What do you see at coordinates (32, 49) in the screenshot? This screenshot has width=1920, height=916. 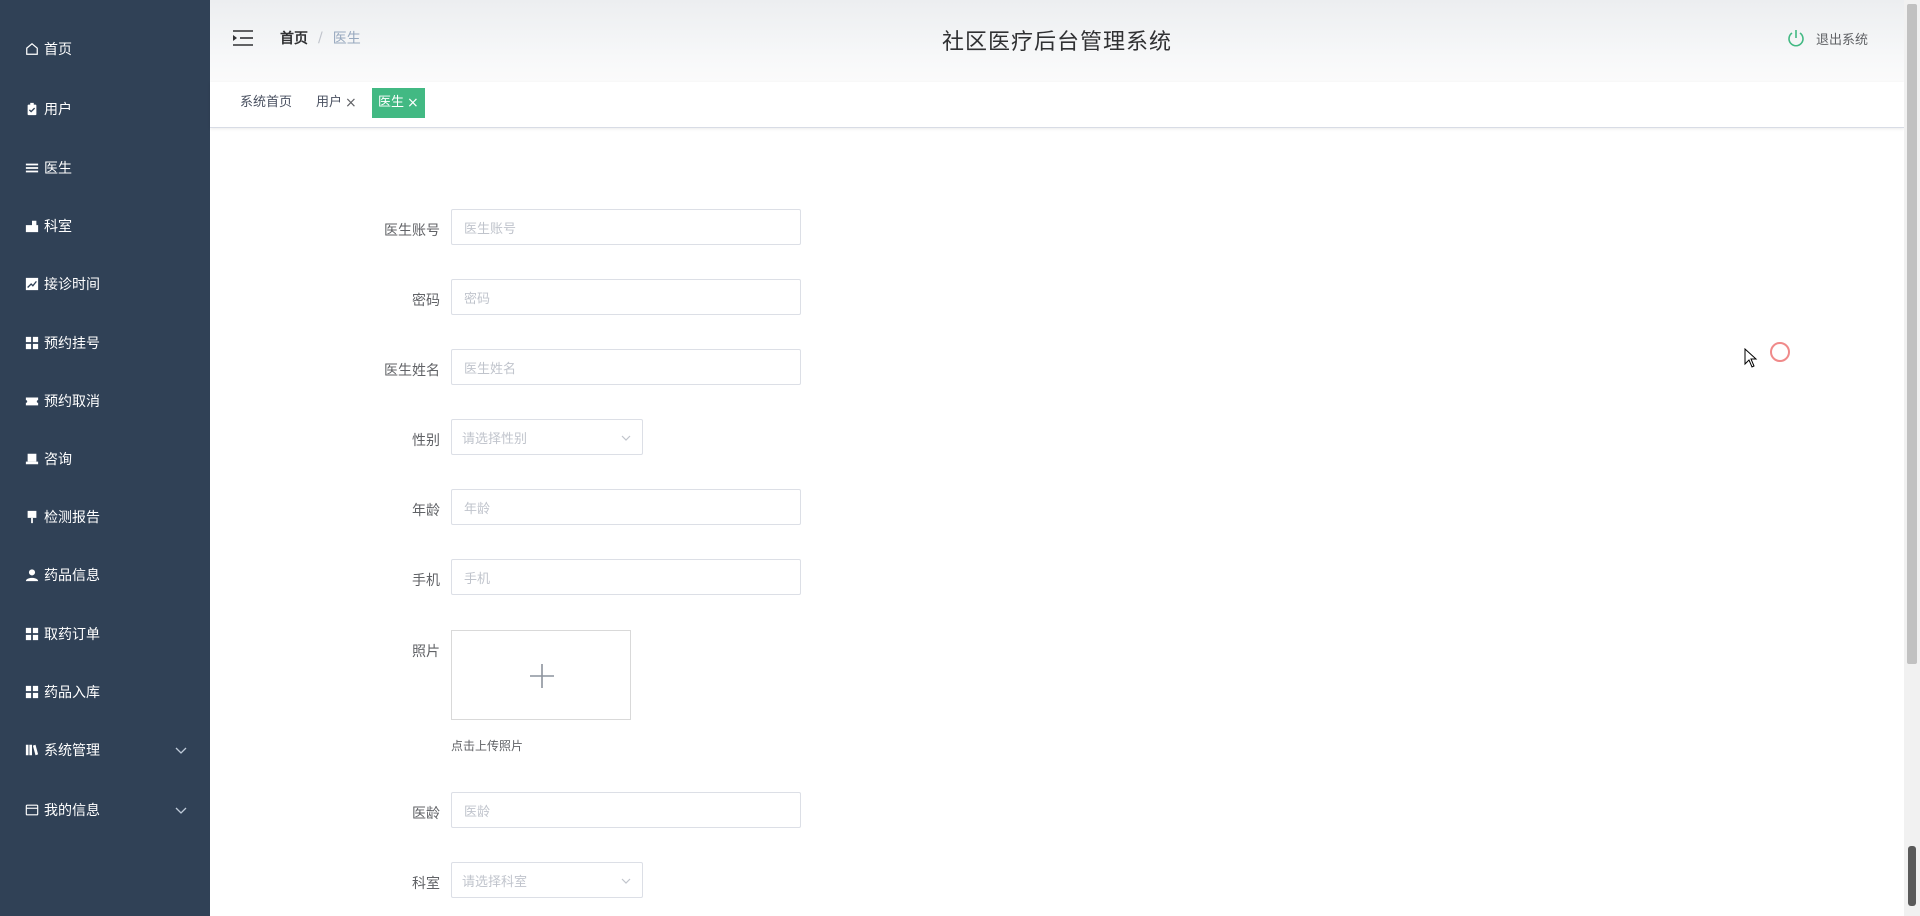 I see `home-icon` at bounding box center [32, 49].